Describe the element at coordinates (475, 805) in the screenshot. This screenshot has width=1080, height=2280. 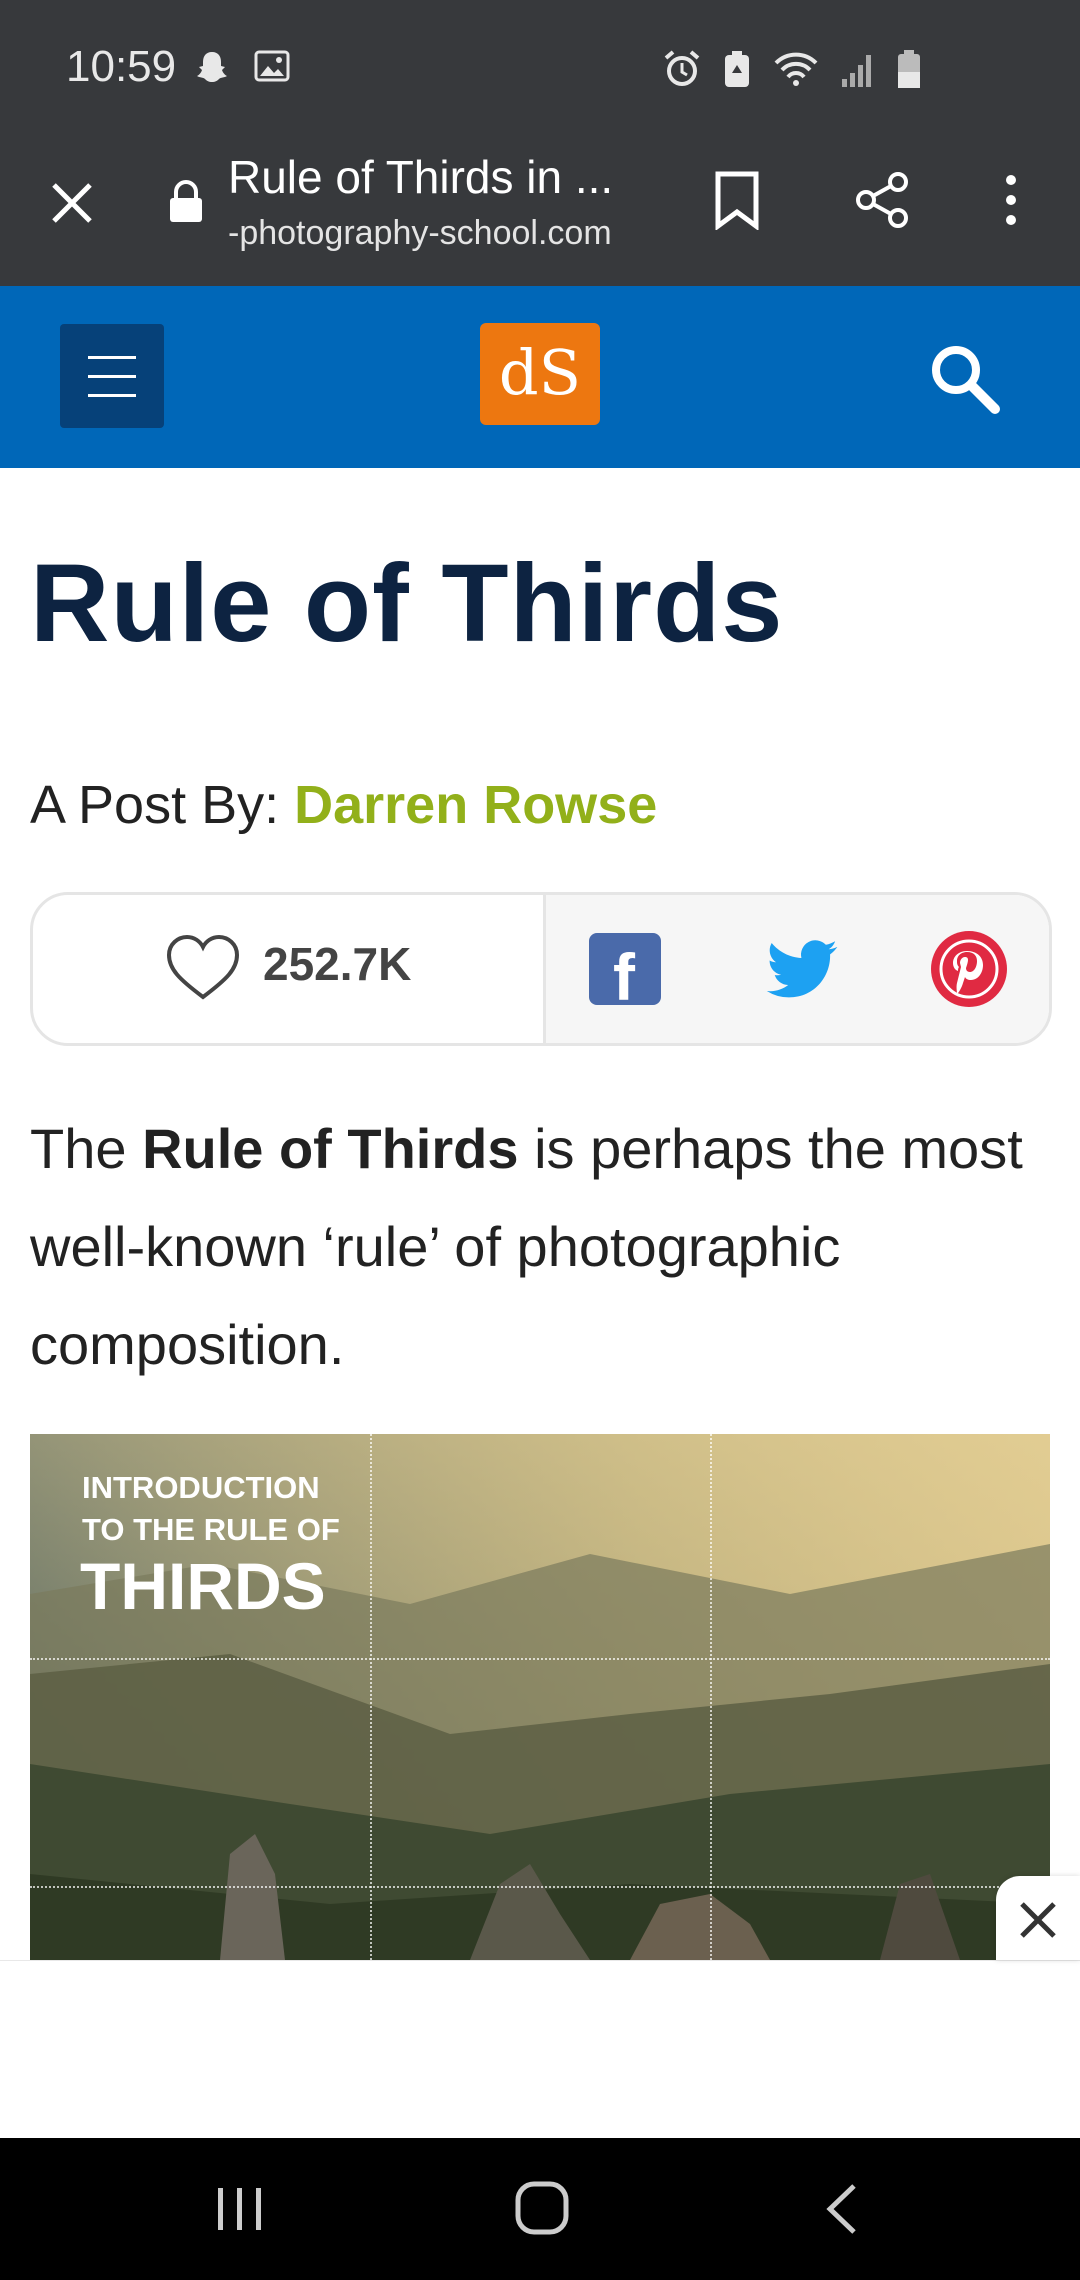
I see `author-link: Darren Rowse` at that location.